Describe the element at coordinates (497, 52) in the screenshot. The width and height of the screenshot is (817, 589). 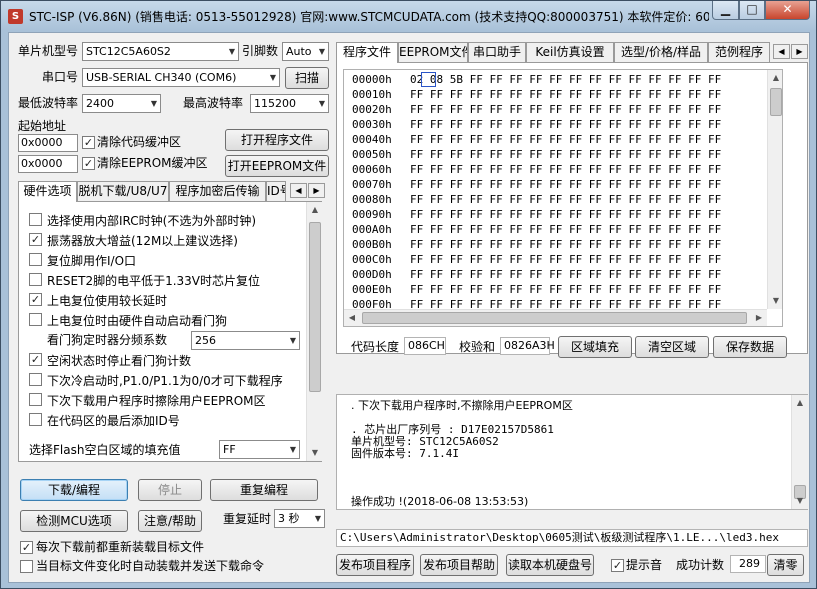
I see `tab-serial-assistant: 串口助手` at that location.